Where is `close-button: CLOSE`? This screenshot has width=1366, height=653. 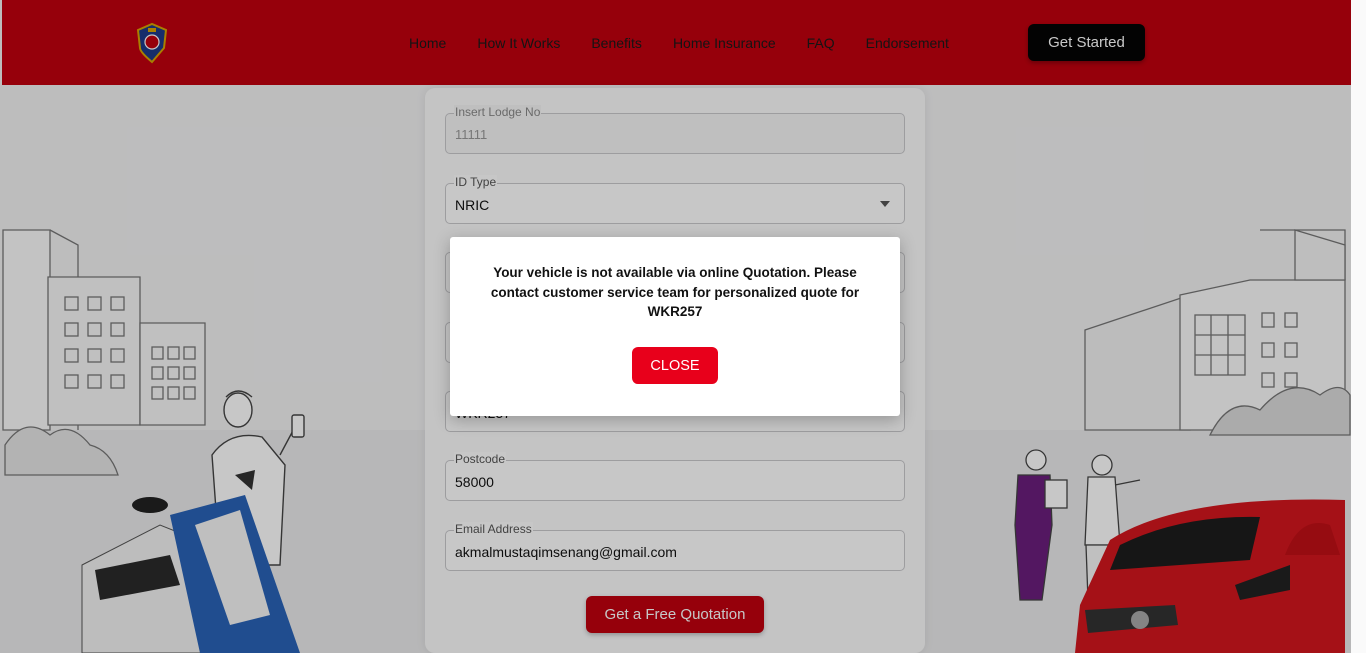
close-button: CLOSE is located at coordinates (675, 365).